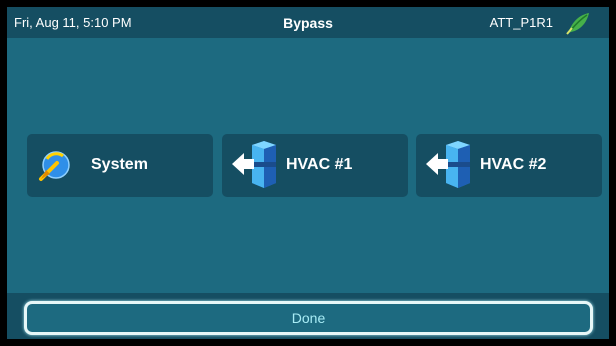 The image size is (616, 346). I want to click on system-button: System, so click(120, 165).